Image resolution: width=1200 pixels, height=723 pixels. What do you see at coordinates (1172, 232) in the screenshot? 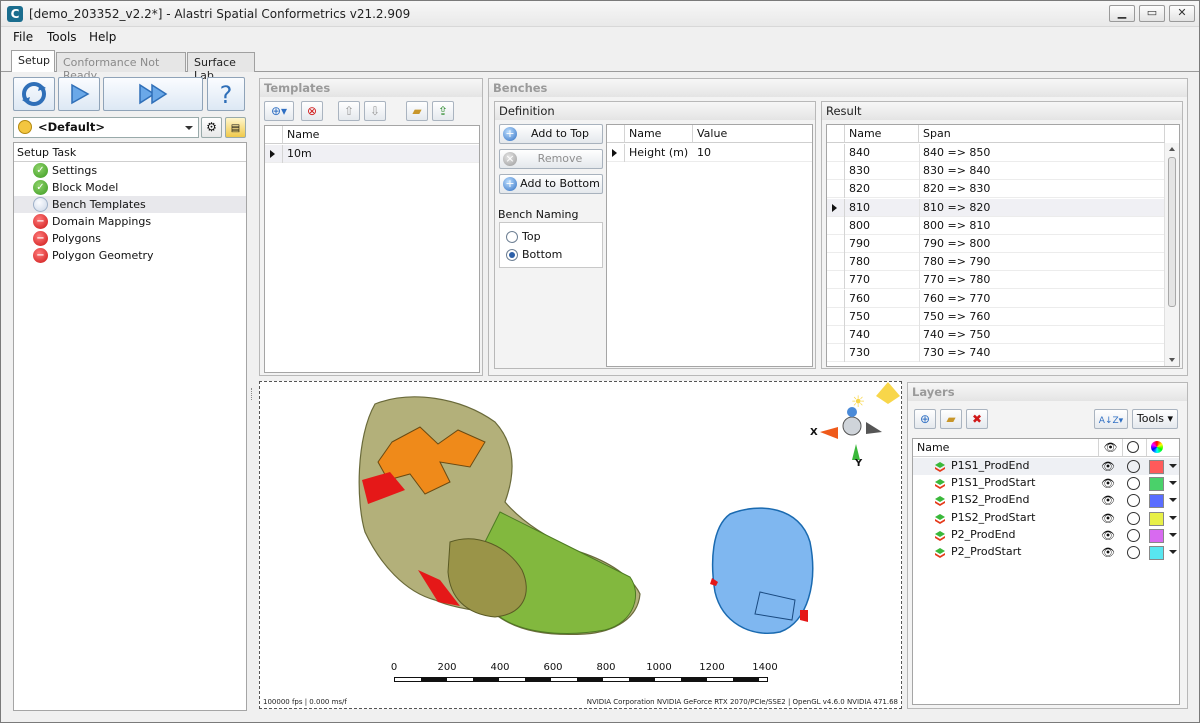
I see `scrollbar-thumb` at bounding box center [1172, 232].